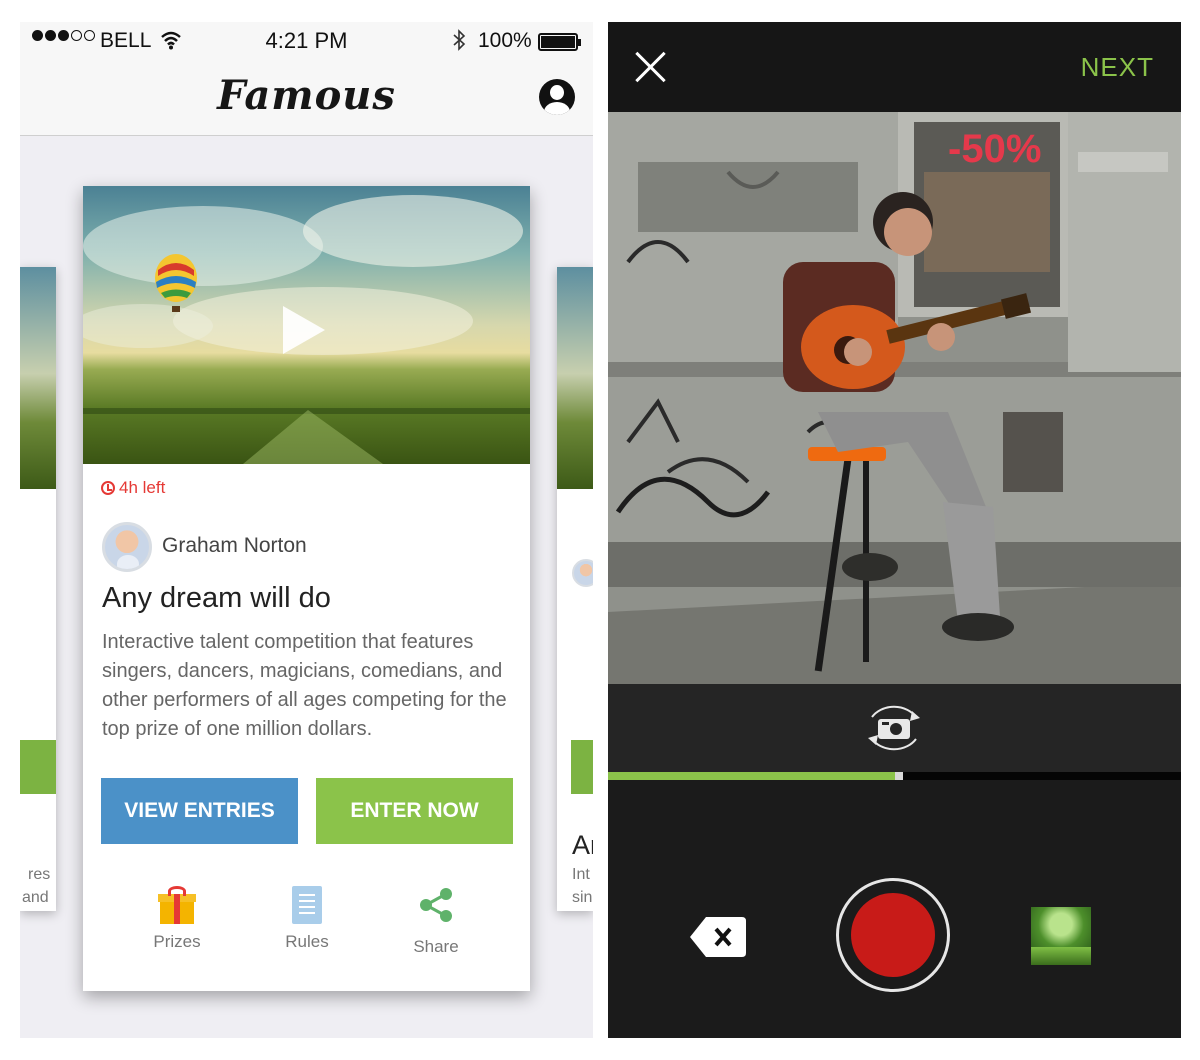 The width and height of the screenshot is (1200, 1060). Describe the element at coordinates (38, 767) in the screenshot. I see `previous-card-enter-button` at that location.